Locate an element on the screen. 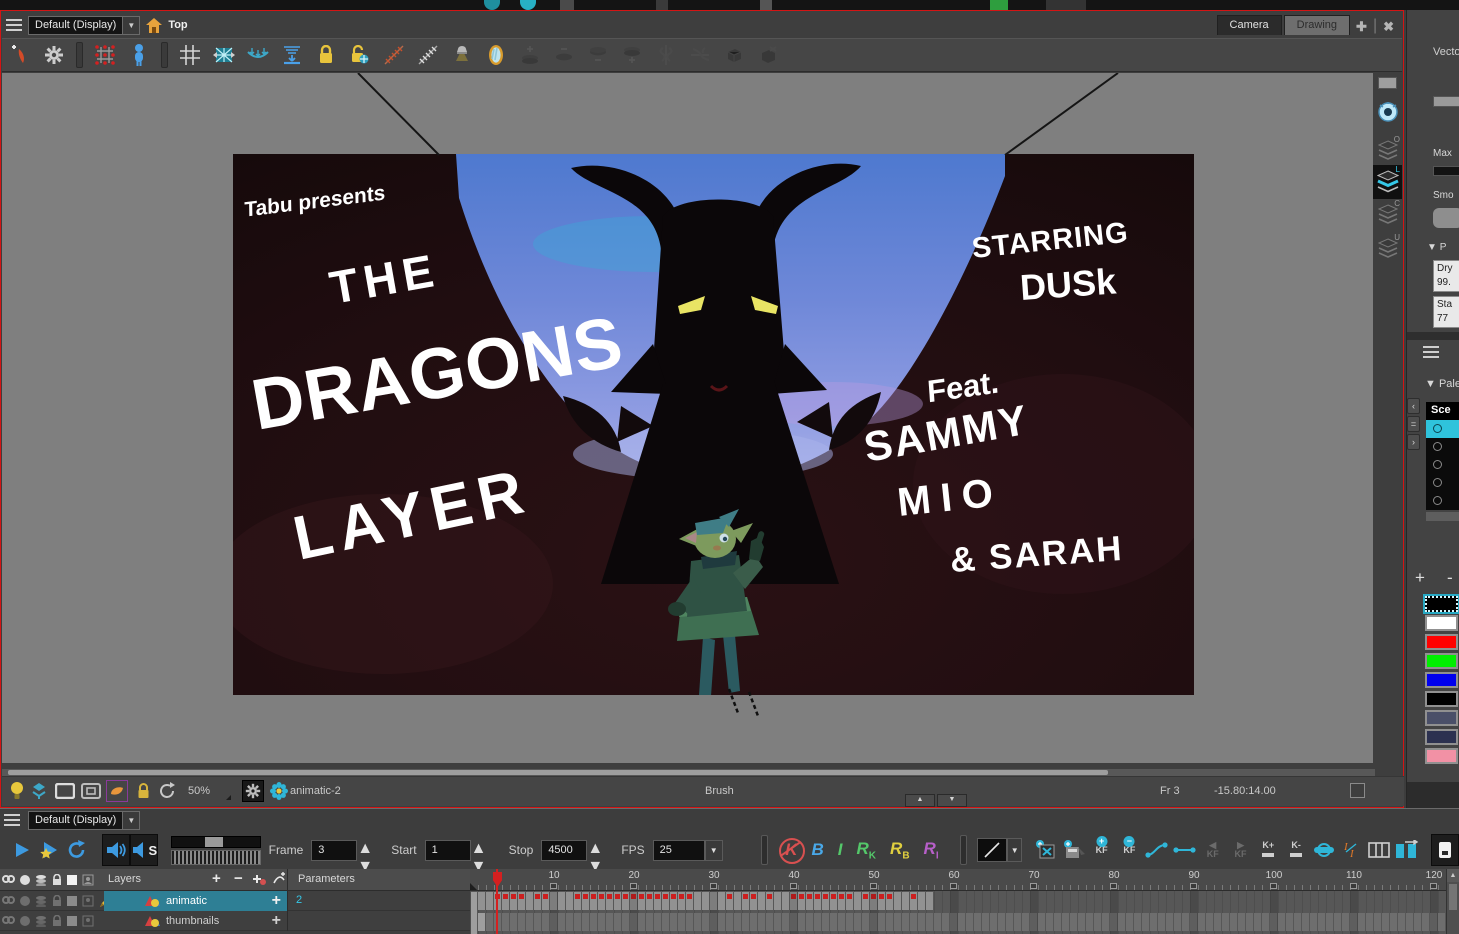 The image size is (1459, 934). add-drawing-icon is located at coordinates (20, 55).